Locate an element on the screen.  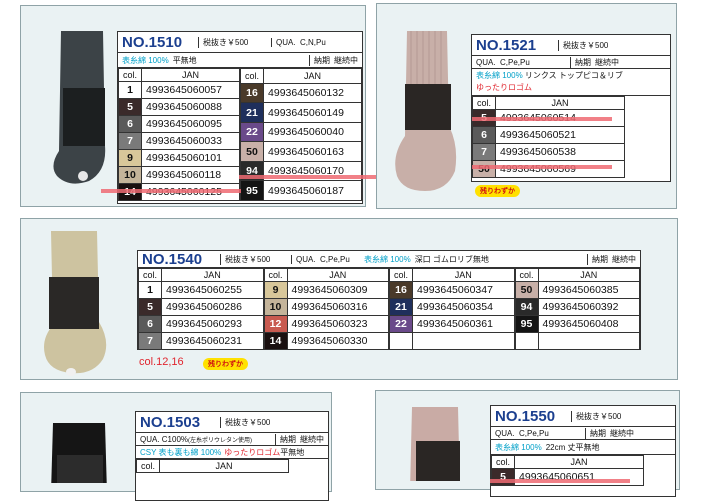
jan-code: 4993645060392 is located at coordinates (589, 307).